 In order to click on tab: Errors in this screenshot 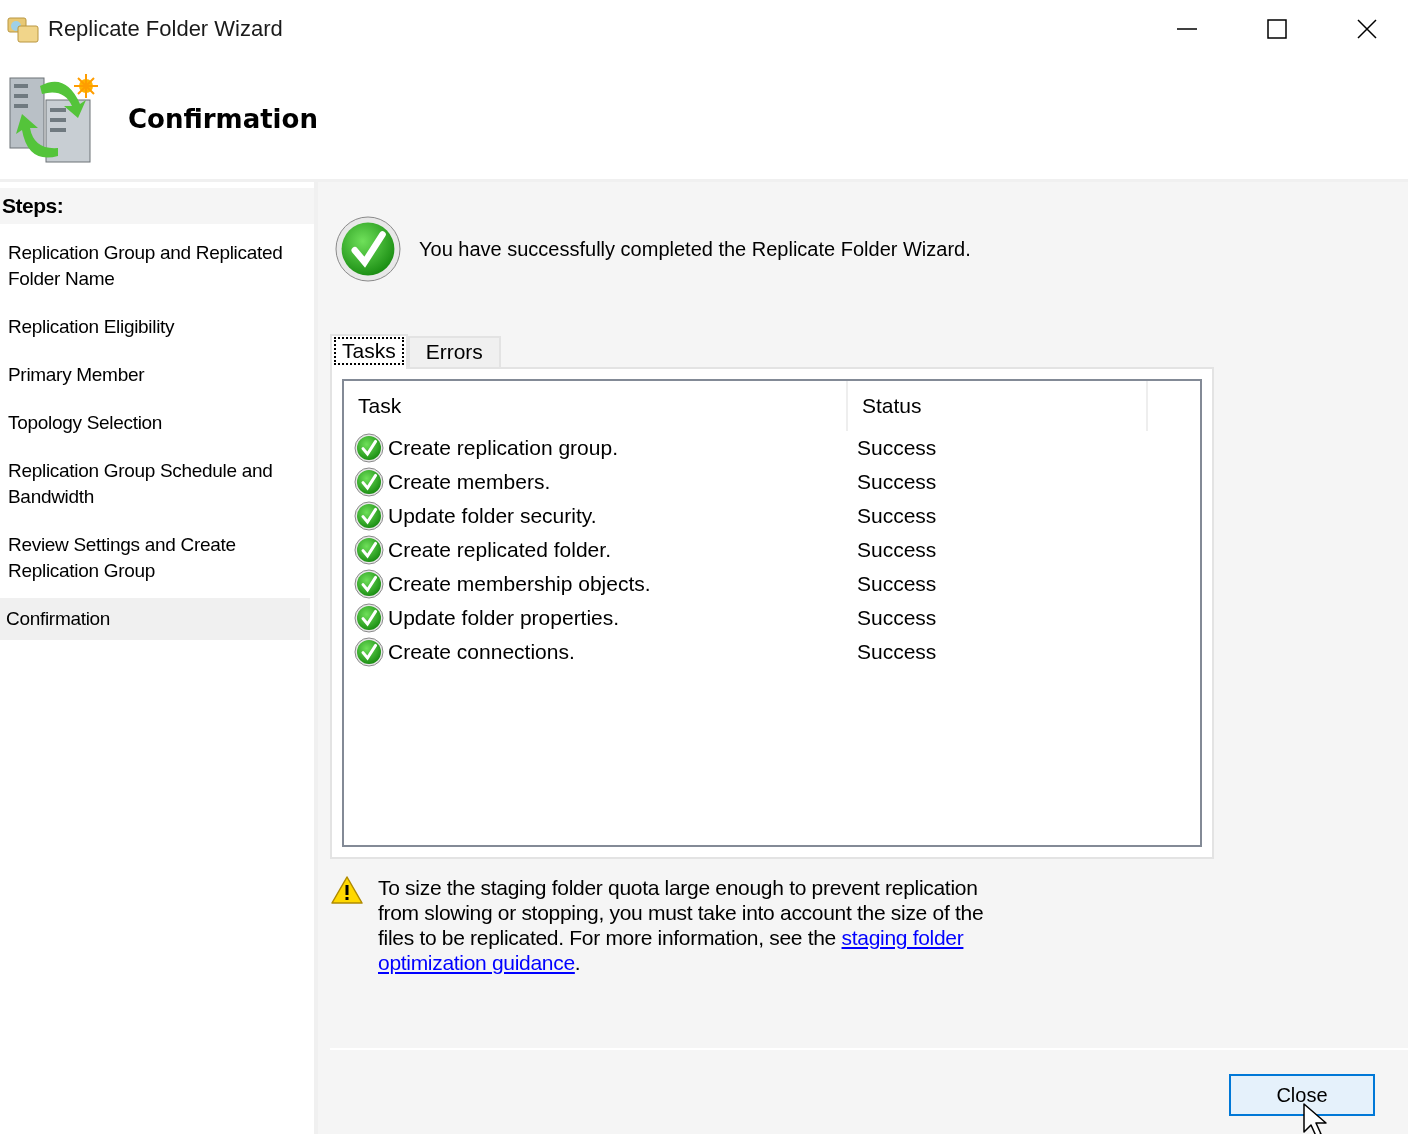, I will do `click(454, 351)`.